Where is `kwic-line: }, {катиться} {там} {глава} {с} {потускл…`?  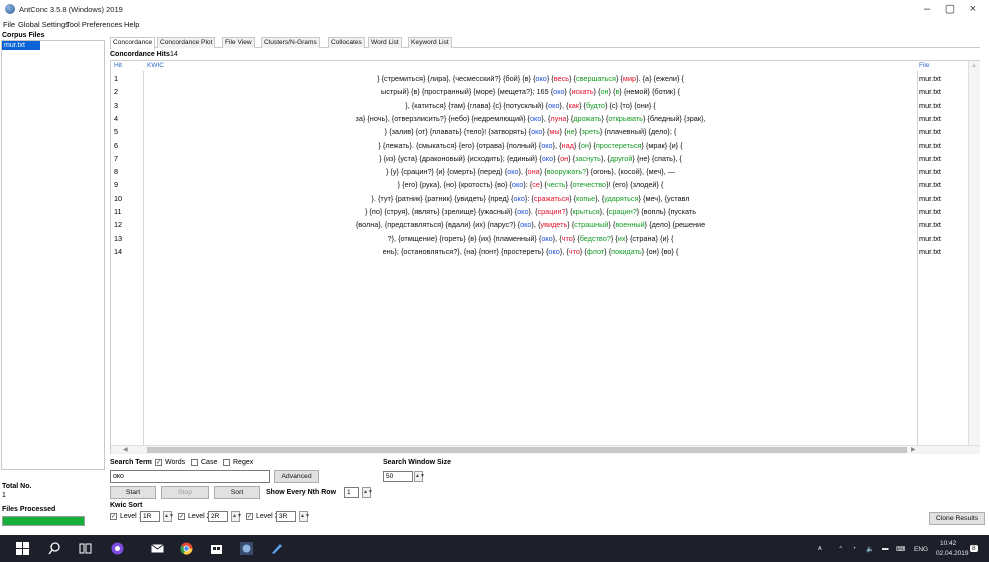
kwic-line: }, {катиться} {там} {глава} {с} {потускл… is located at coordinates (530, 105).